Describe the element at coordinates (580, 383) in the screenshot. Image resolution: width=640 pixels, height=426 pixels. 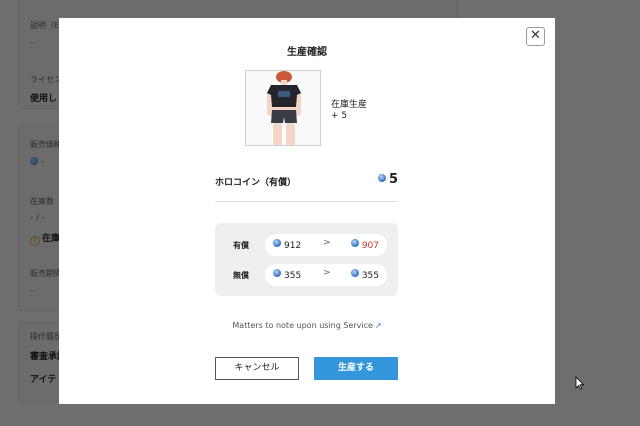
I see `mouse-pointer-icon` at that location.